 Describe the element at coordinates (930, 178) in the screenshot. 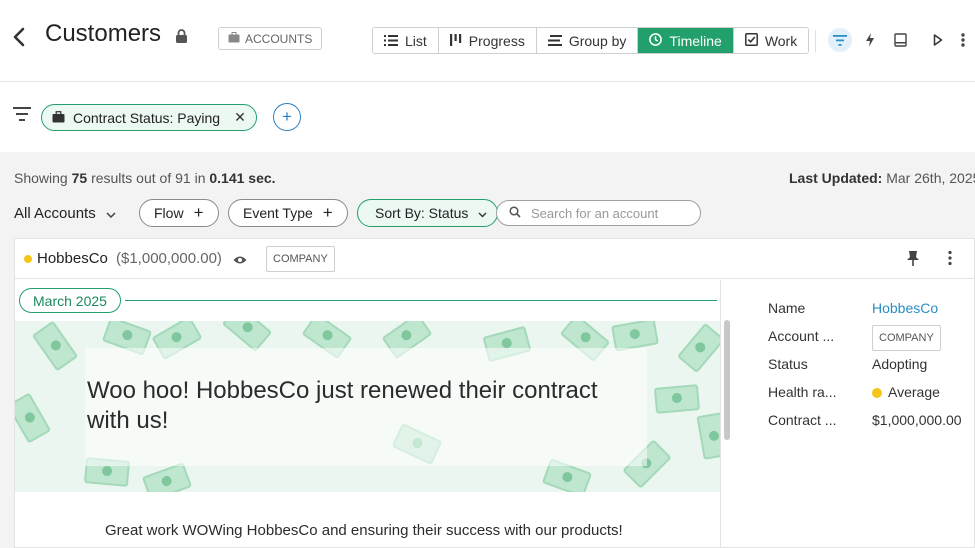

I see `last-updated-value: Mar 26th, 2025` at that location.